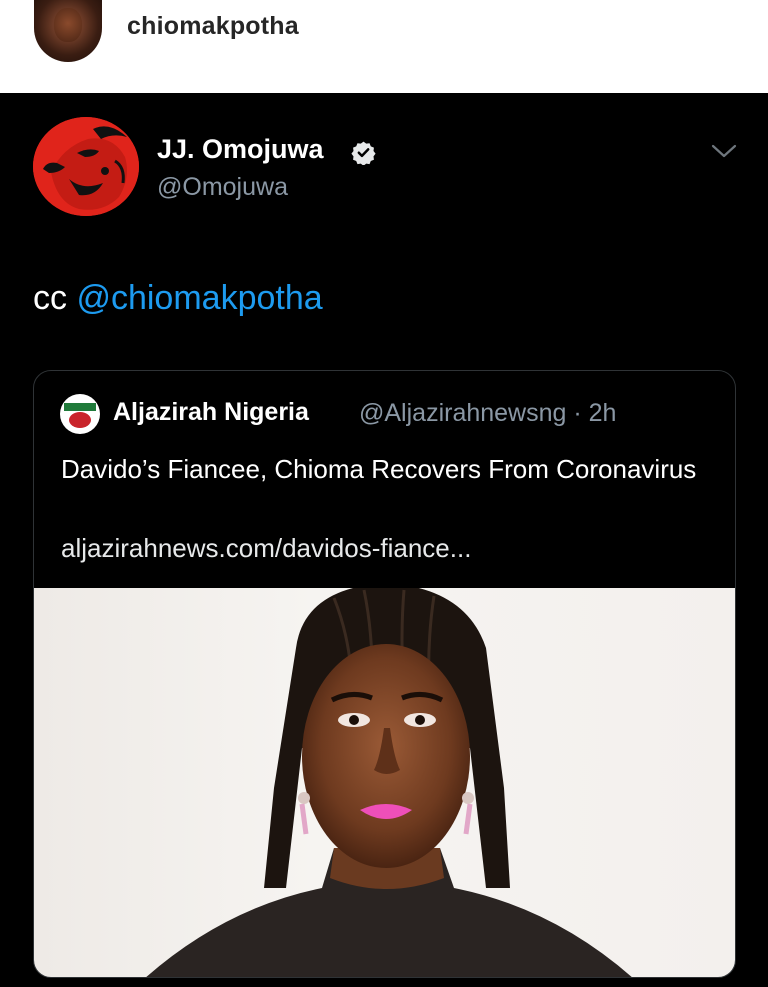  I want to click on verified-badge-icon, so click(363, 153).